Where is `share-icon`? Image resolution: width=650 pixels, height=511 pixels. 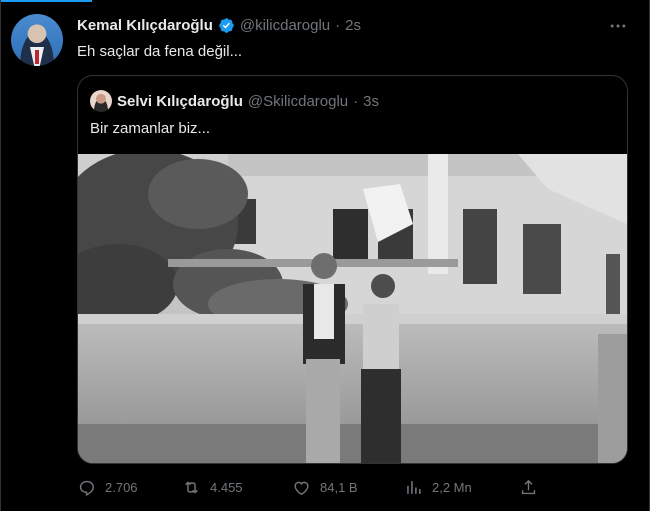
share-icon is located at coordinates (528, 487).